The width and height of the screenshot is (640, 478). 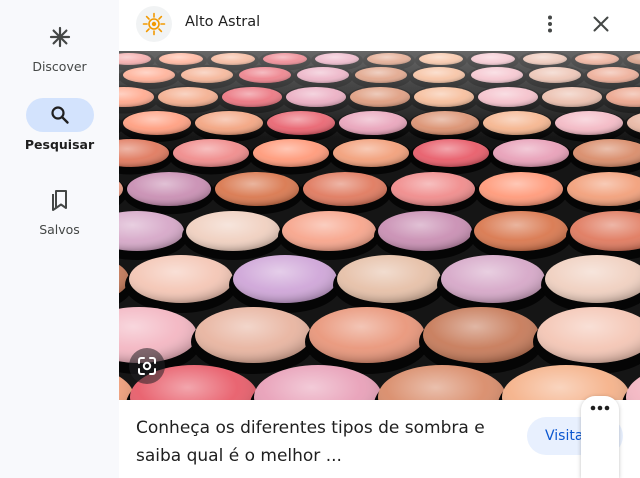 I want to click on nav-item-label: Pesquisar, so click(x=59, y=144).